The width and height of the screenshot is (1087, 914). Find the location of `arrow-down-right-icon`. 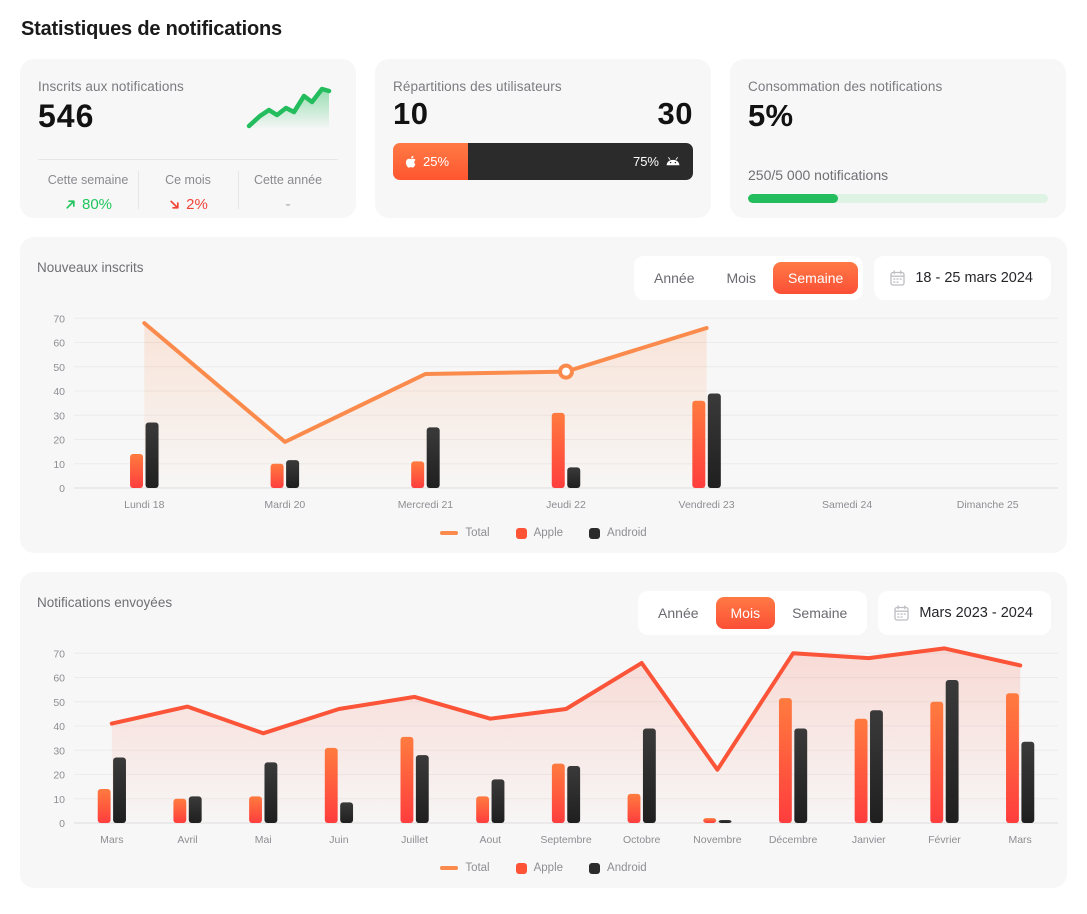

arrow-down-right-icon is located at coordinates (174, 204).